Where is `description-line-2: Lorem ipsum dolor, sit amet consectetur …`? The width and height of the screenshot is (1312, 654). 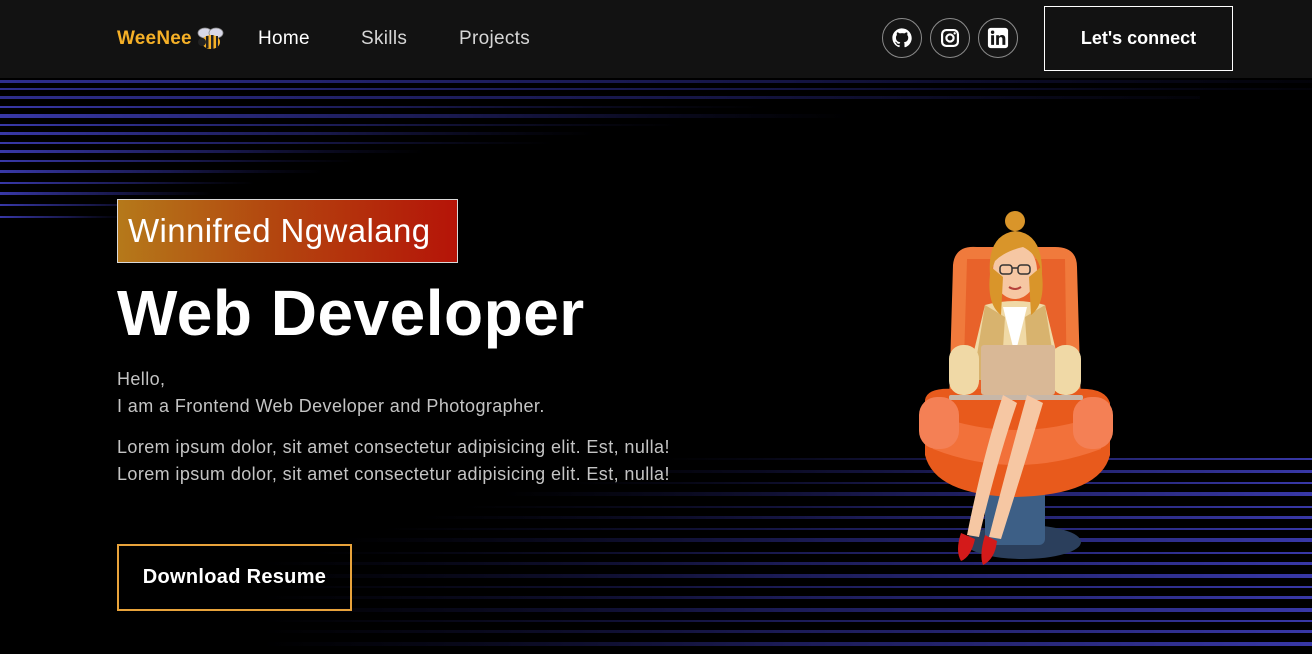
description-line-2: Lorem ipsum dolor, sit amet consectetur … is located at coordinates (393, 474).